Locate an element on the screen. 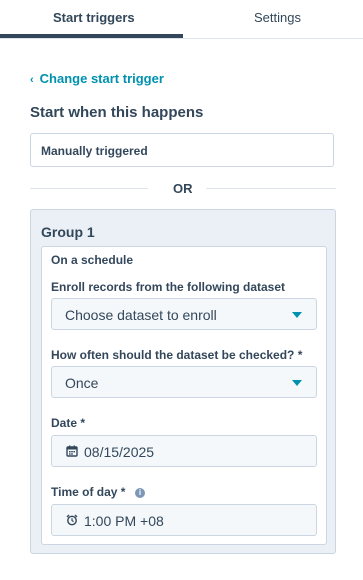 This screenshot has height=580, width=363. schedule-card-heading: On a schedule is located at coordinates (92, 260).